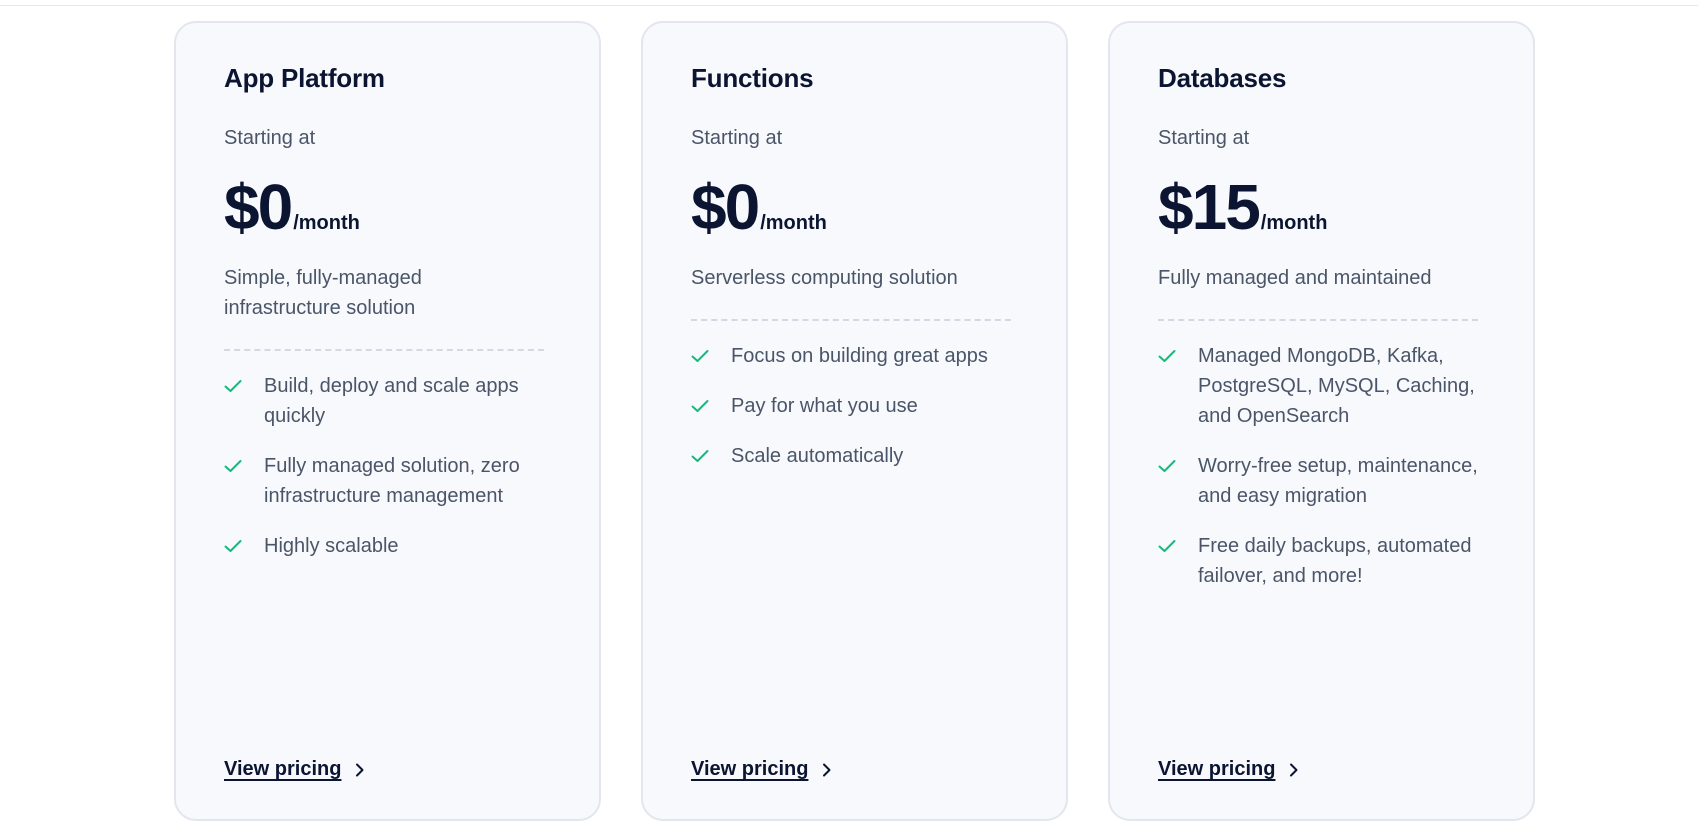 The width and height of the screenshot is (1698, 821). Describe the element at coordinates (391, 401) in the screenshot. I see `feature-text: Build, deploy and scale apps quickly` at that location.